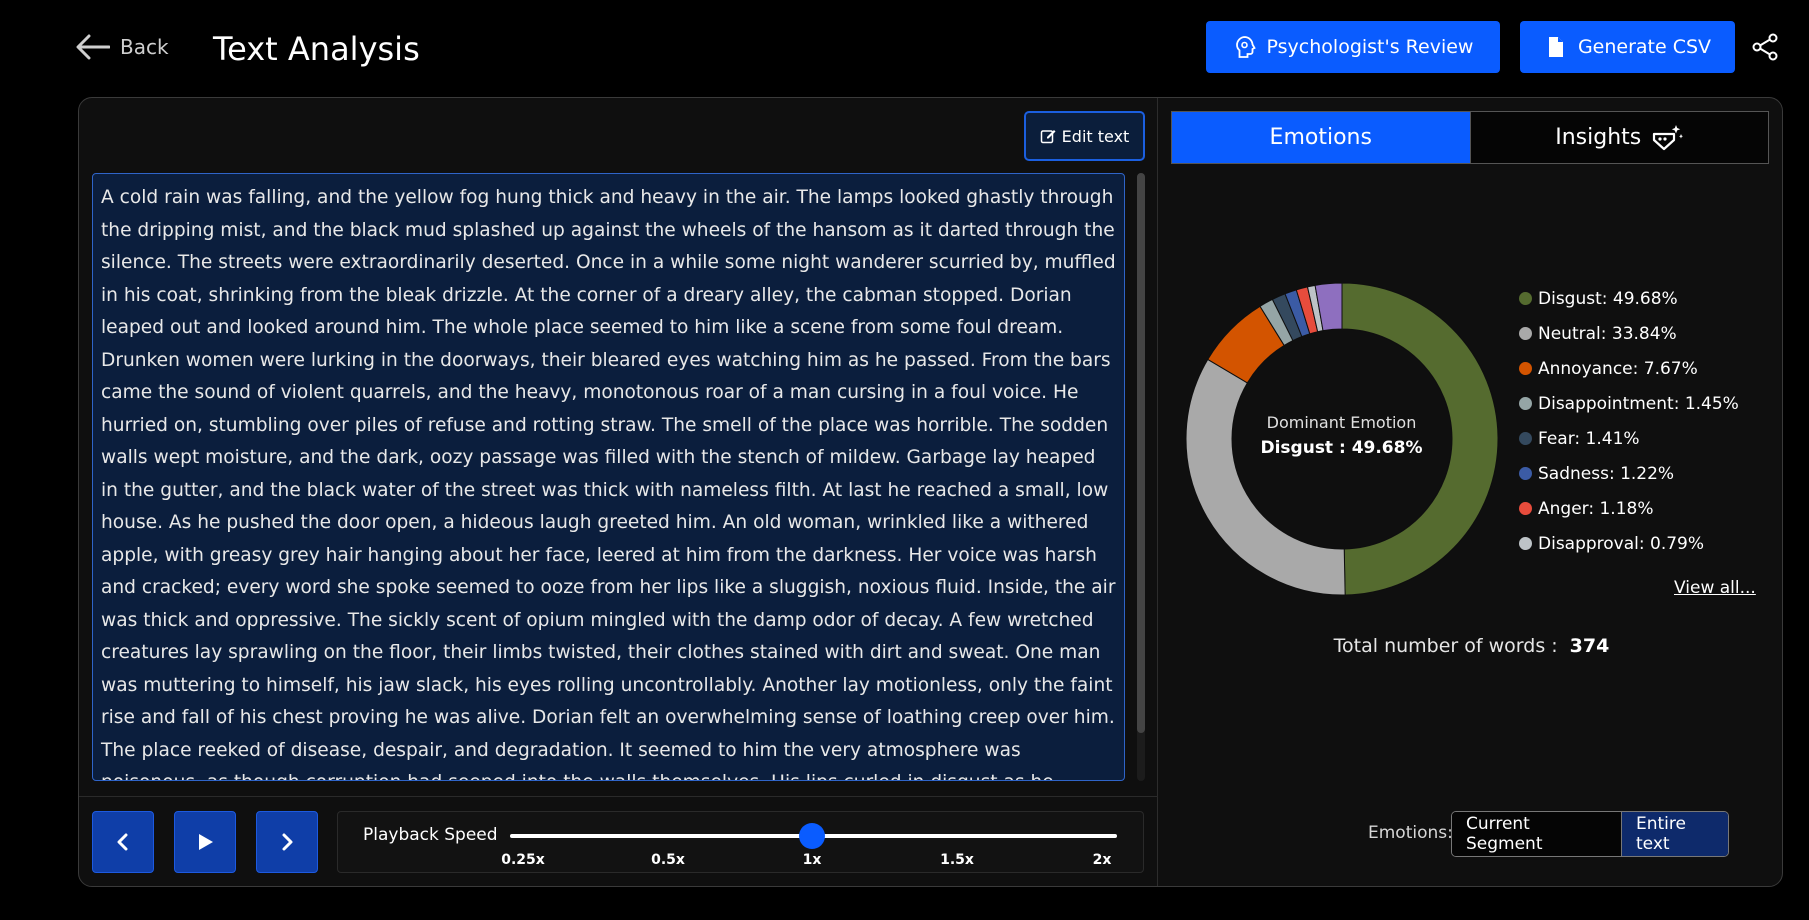 Image resolution: width=1809 pixels, height=920 pixels. Describe the element at coordinates (1608, 298) in the screenshot. I see `legend-label: Disgust: 49.68%` at that location.